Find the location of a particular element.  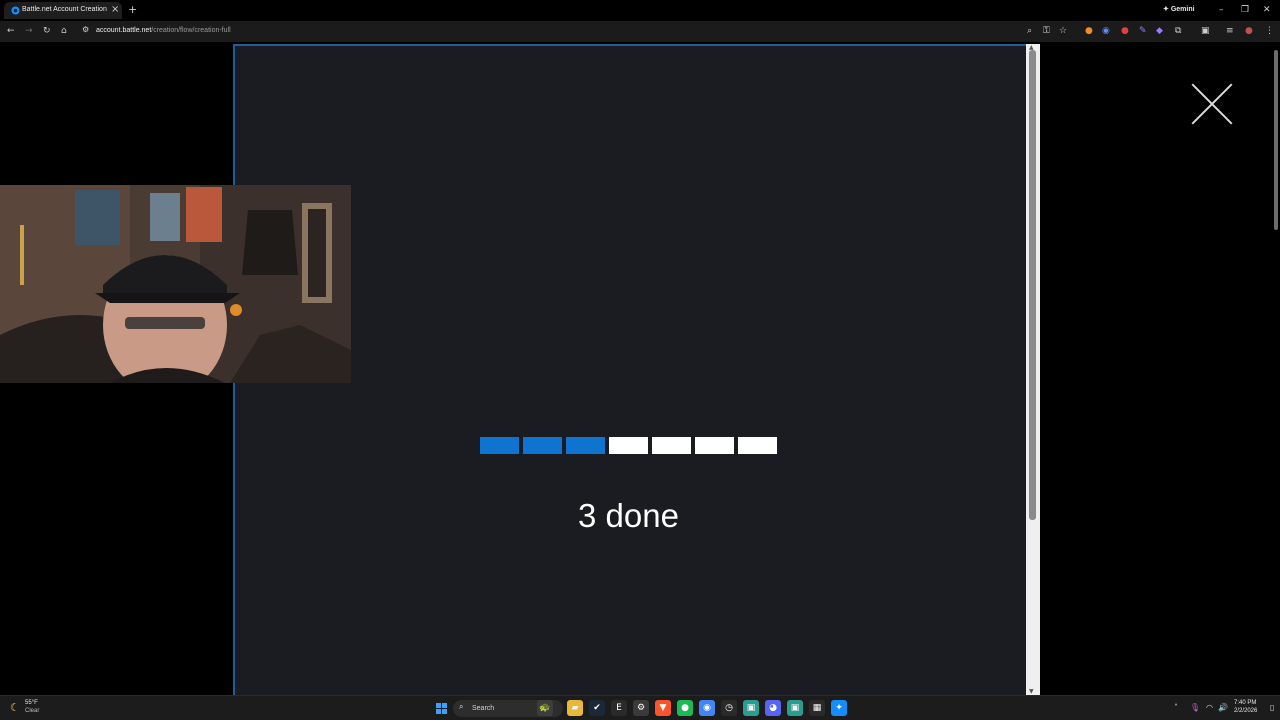

wifi-icon: ◠ is located at coordinates (1209, 708).